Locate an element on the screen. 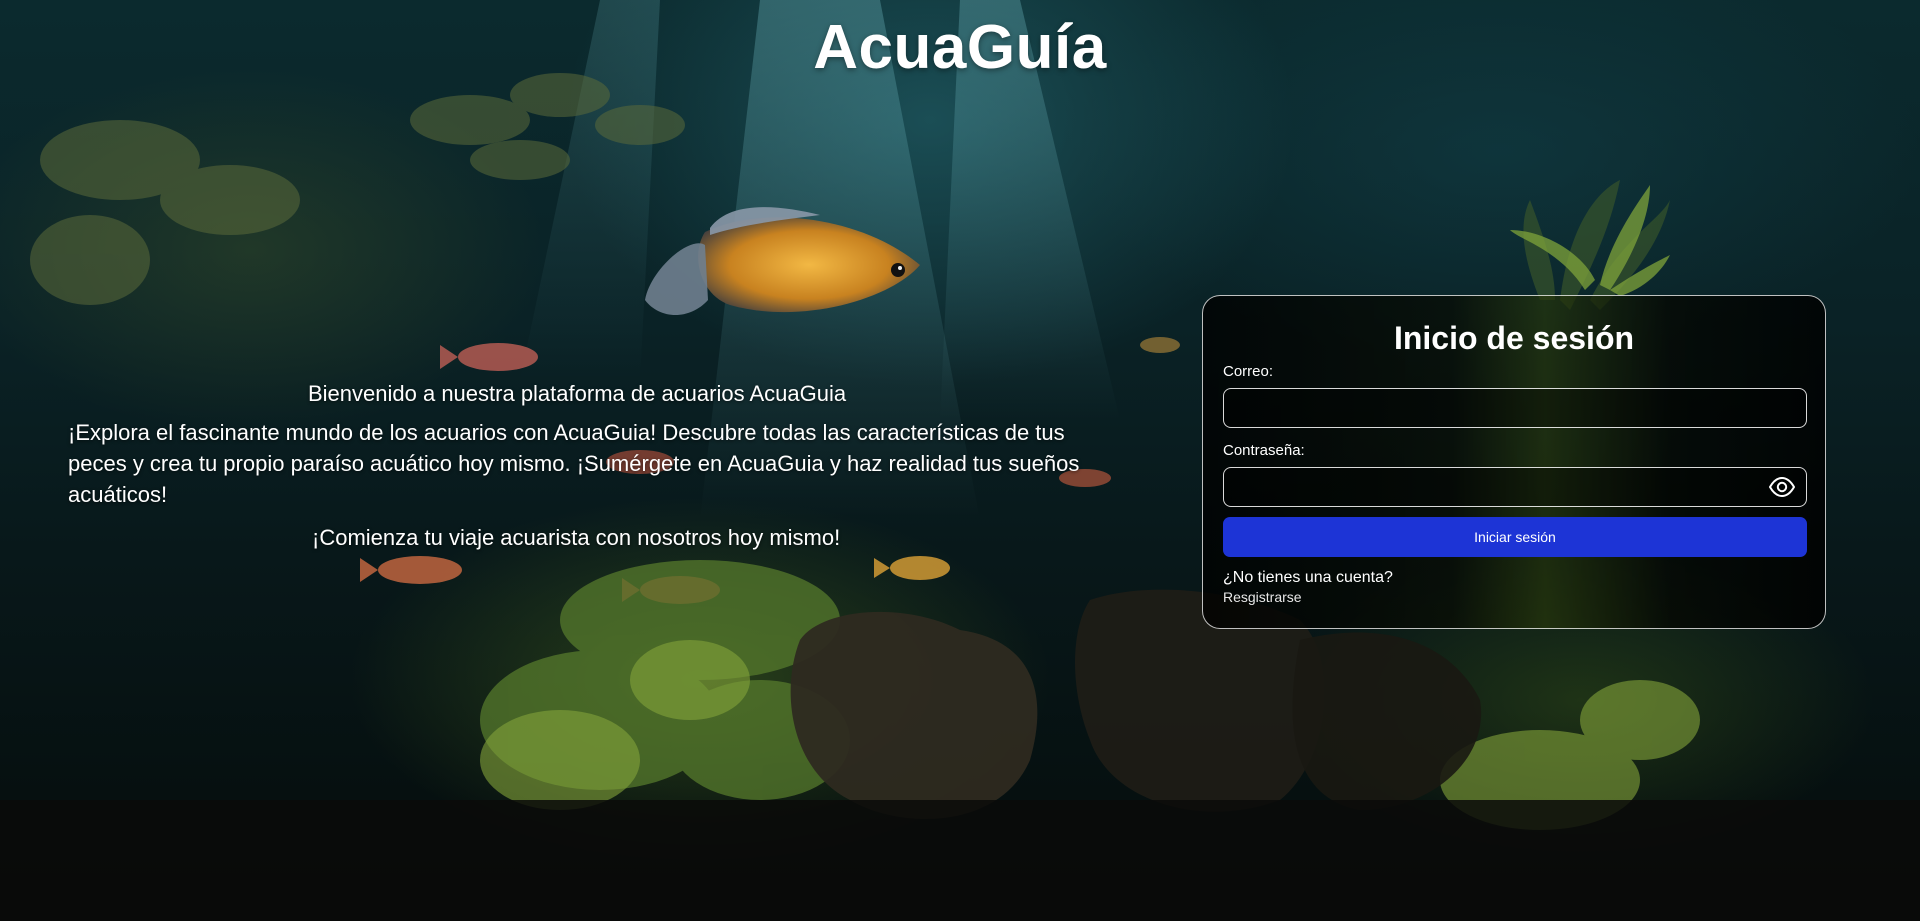  no-account-text: ¿No tienes una cuenta? is located at coordinates (1308, 577).